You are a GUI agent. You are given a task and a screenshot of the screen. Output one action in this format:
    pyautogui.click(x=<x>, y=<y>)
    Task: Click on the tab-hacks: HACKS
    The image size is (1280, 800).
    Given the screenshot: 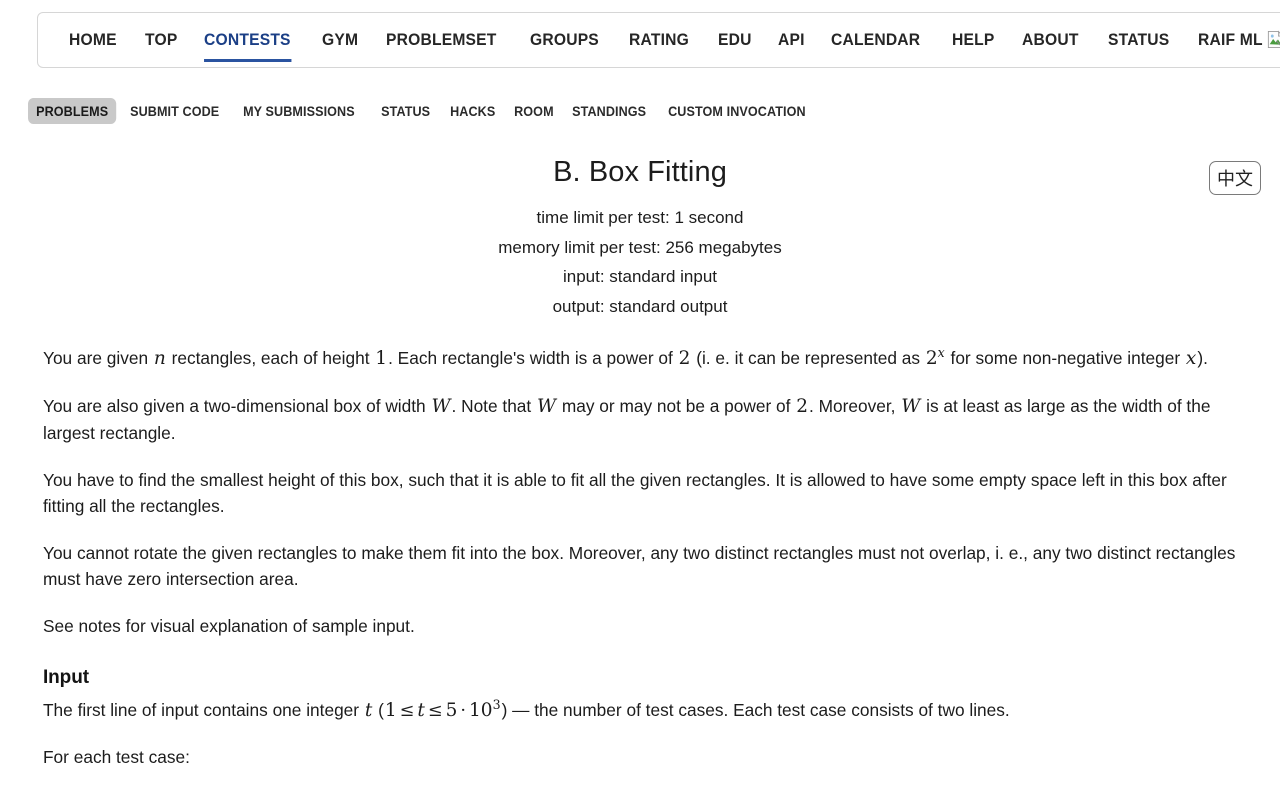 What is the action you would take?
    pyautogui.click(x=472, y=111)
    